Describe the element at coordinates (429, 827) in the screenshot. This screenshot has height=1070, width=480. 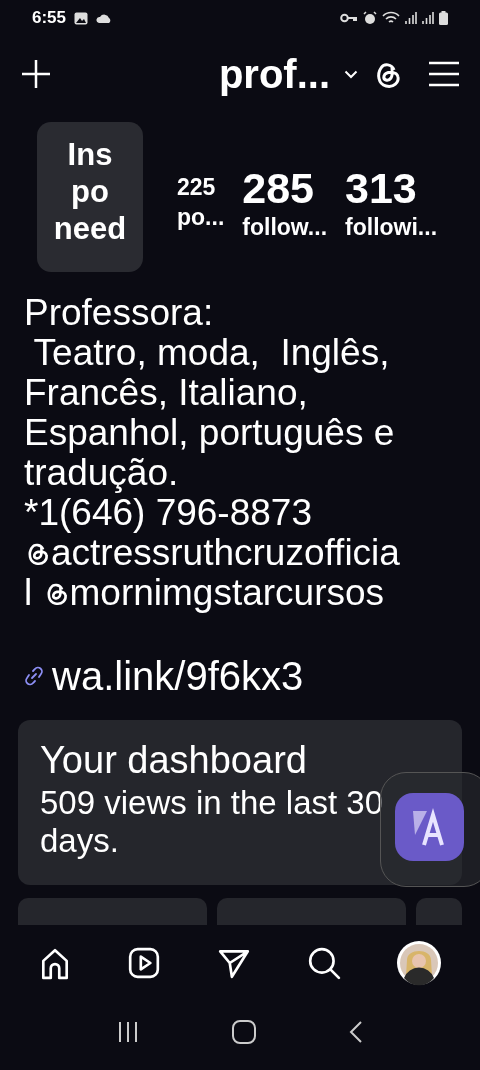
I see `translate-button` at that location.